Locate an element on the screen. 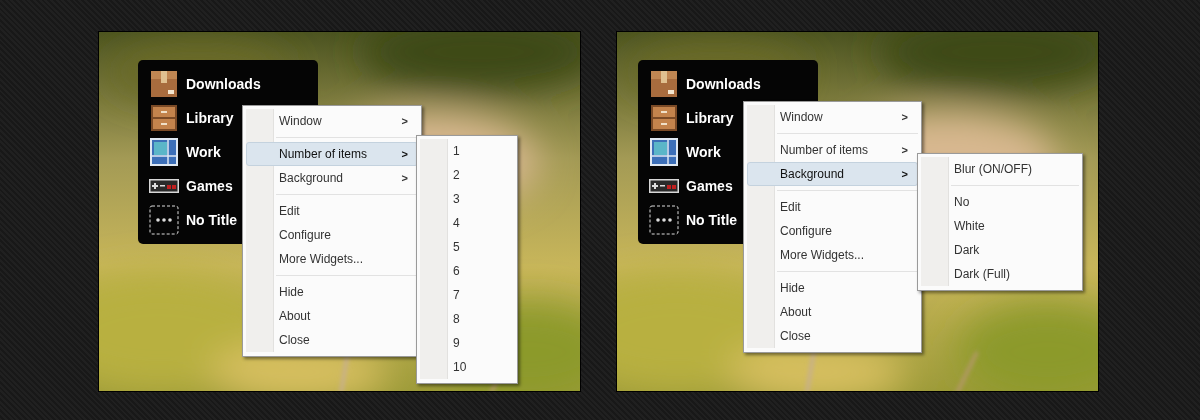 The image size is (1200, 420). menu-item: White is located at coordinates (1000, 226).